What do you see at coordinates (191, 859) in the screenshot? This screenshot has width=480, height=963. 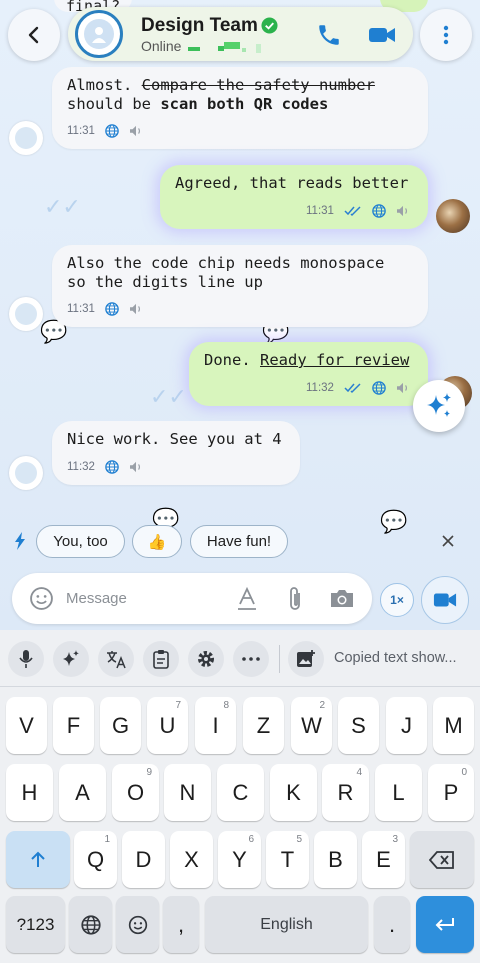 I see `key: X` at bounding box center [191, 859].